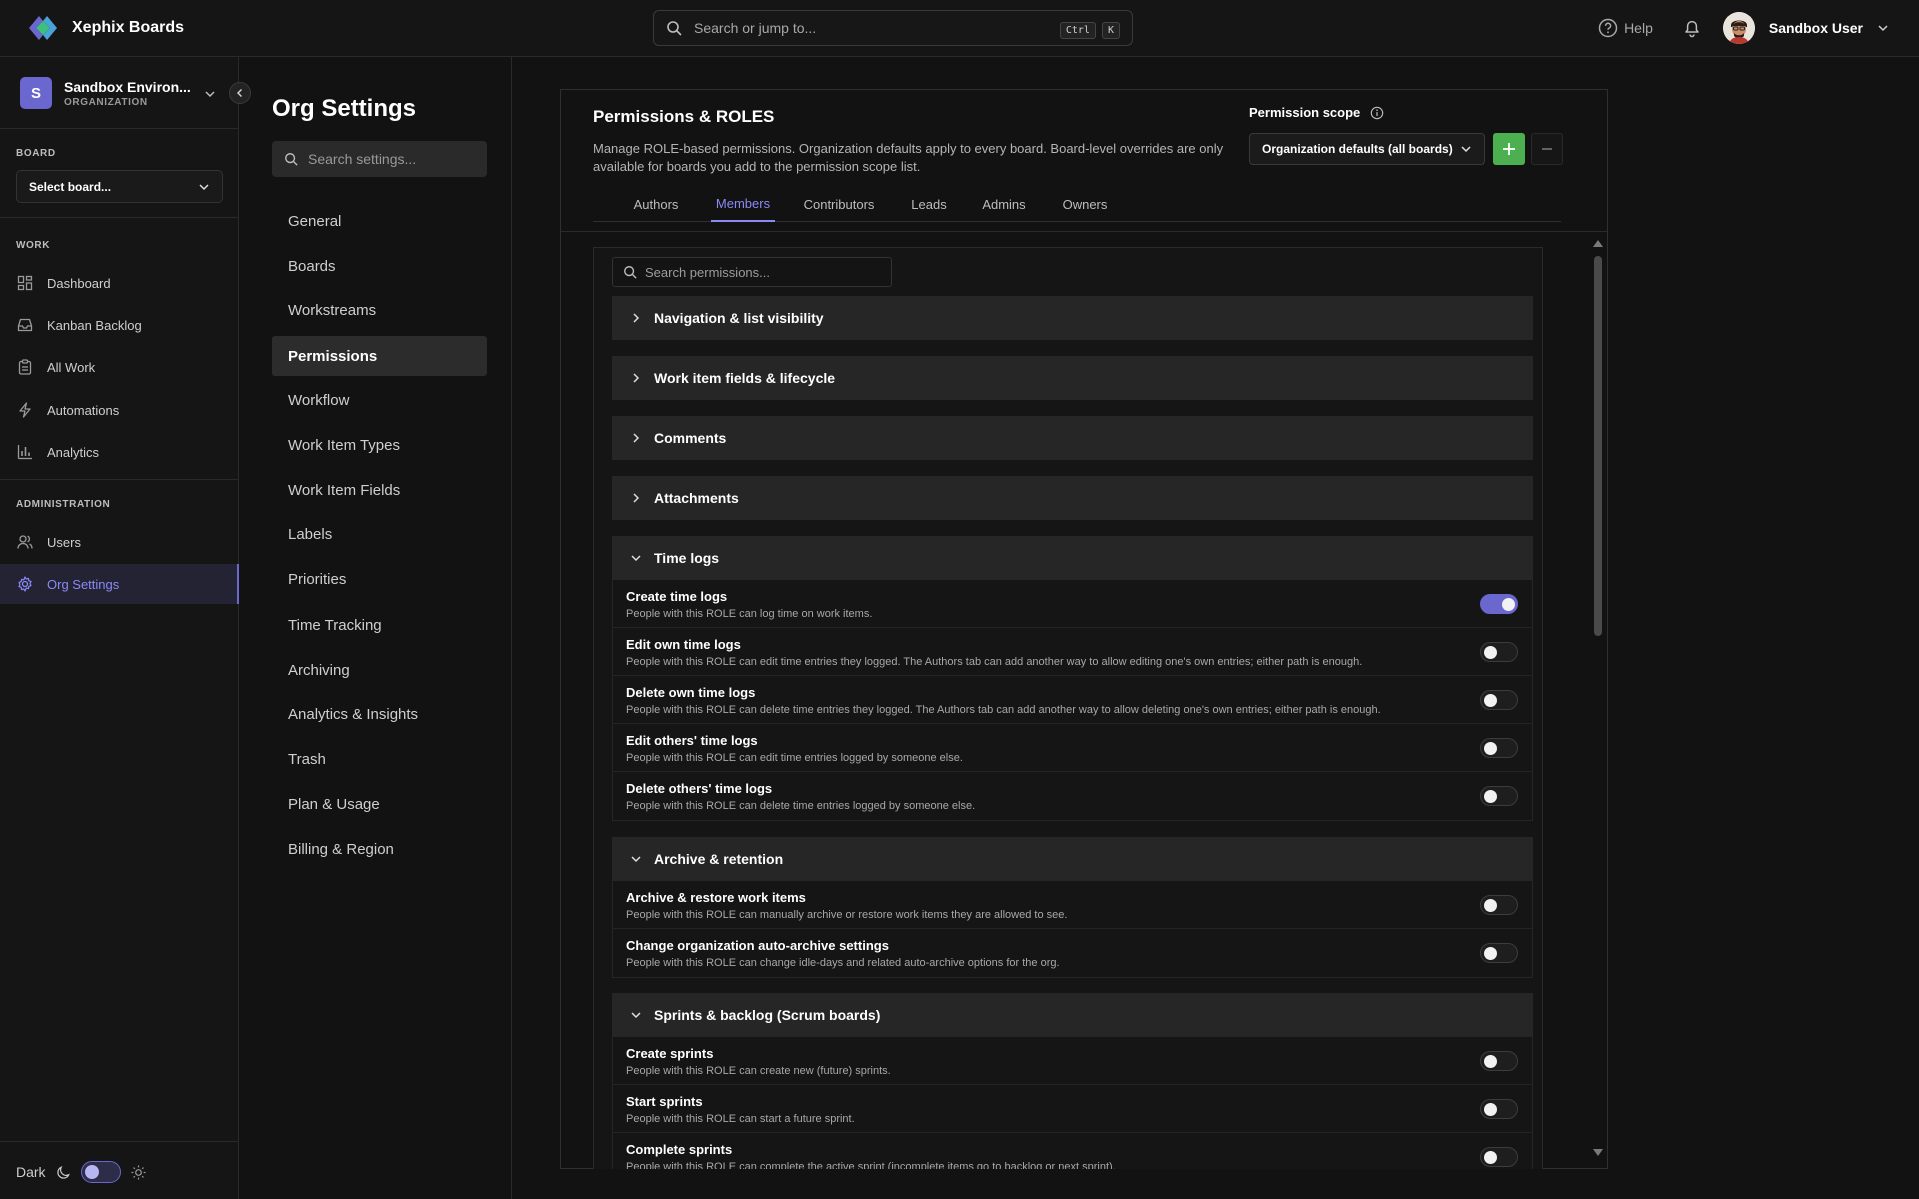 The image size is (1919, 1199). I want to click on permission-toggle-auto-archive-settings, so click(1499, 953).